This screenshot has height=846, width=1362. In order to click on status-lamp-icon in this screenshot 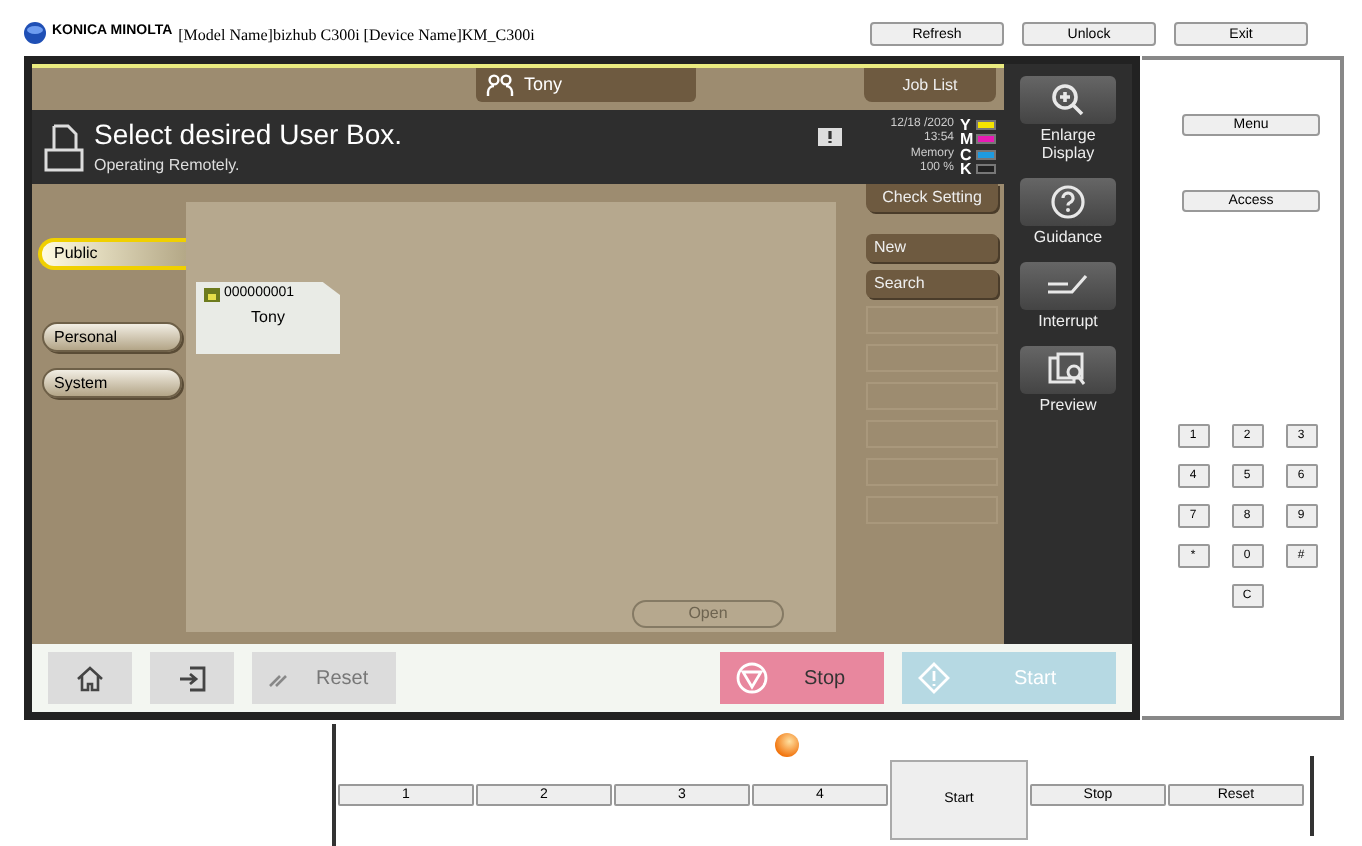, I will do `click(787, 745)`.